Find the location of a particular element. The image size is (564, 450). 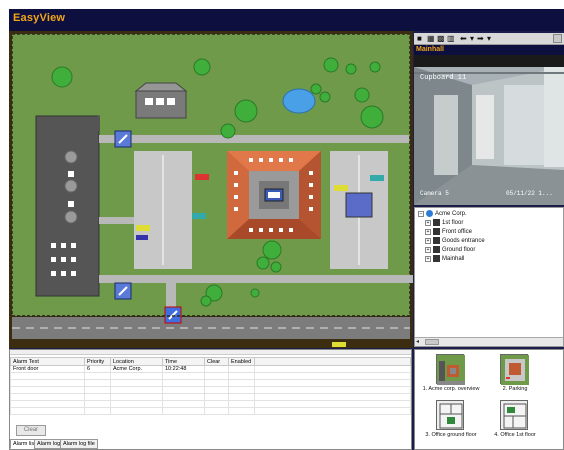

alarm-panel-header is located at coordinates (210, 352).